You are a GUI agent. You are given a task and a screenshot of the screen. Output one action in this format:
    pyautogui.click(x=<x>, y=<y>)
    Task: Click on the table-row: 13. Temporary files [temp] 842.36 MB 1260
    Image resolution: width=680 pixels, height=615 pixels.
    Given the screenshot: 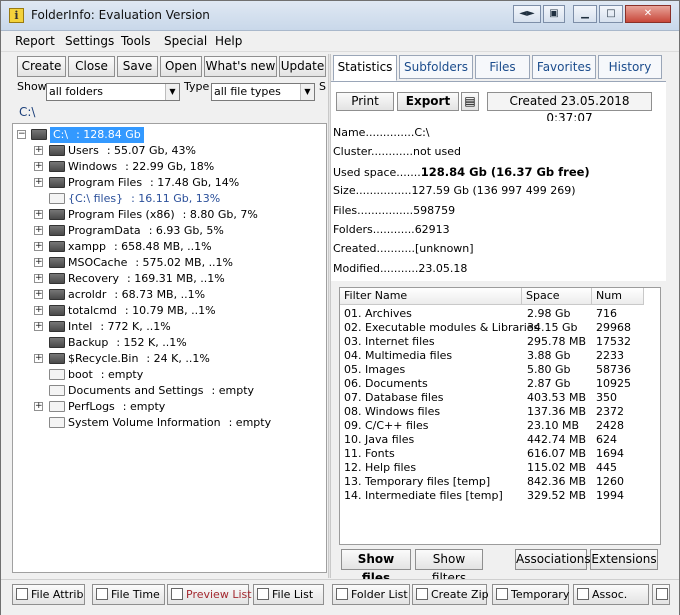 What is the action you would take?
    pyautogui.click(x=492, y=482)
    